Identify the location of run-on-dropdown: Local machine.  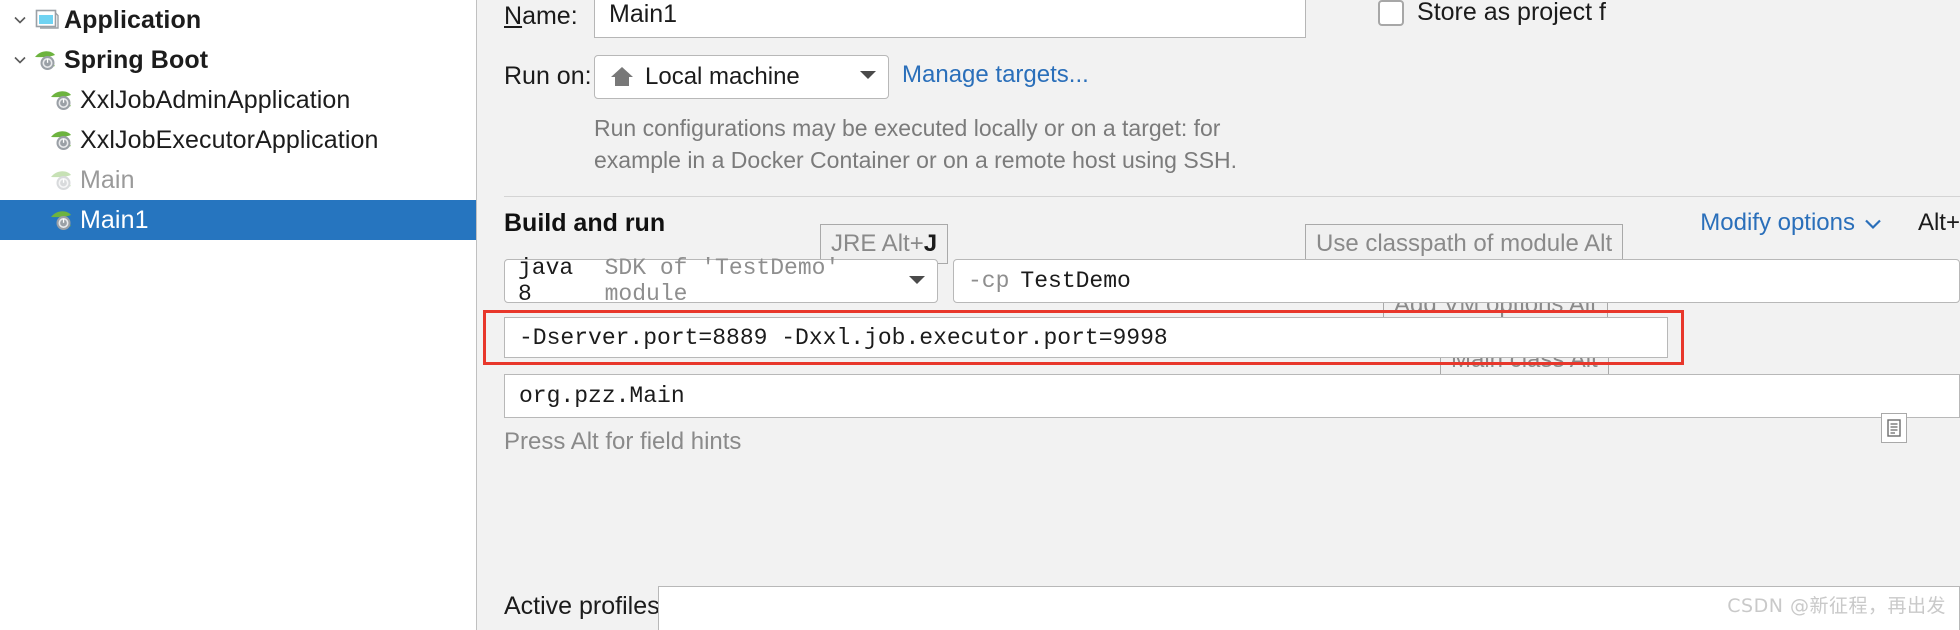
(741, 77).